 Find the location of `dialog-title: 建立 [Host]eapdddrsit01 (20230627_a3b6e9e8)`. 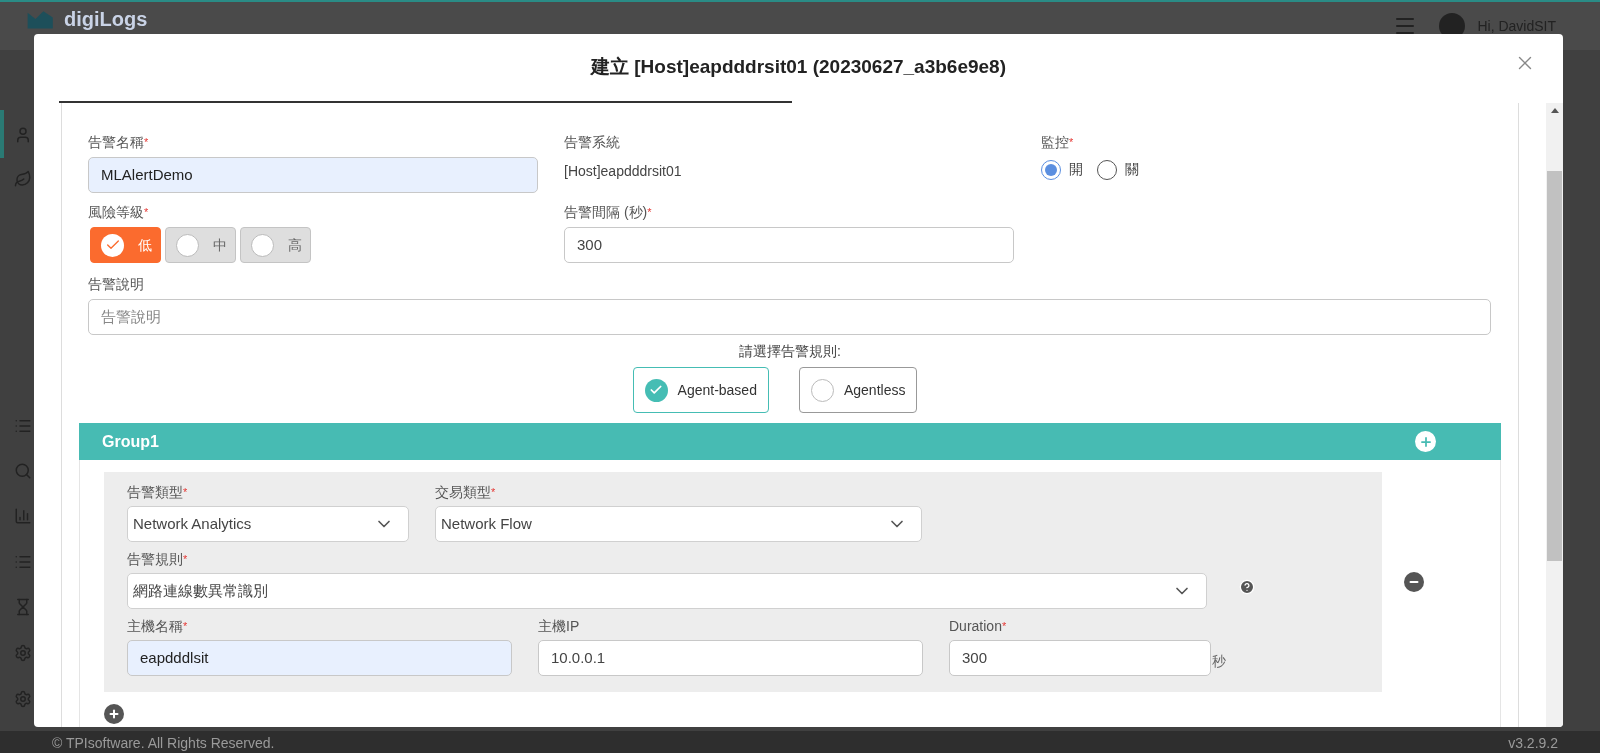

dialog-title: 建立 [Host]eapdddrsit01 (20230627_a3b6e9e8) is located at coordinates (798, 67).